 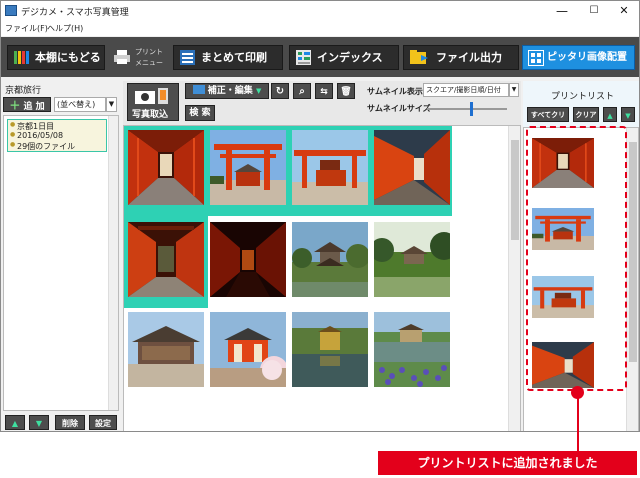 I want to click on move-down-button: ▼, so click(x=39, y=422).